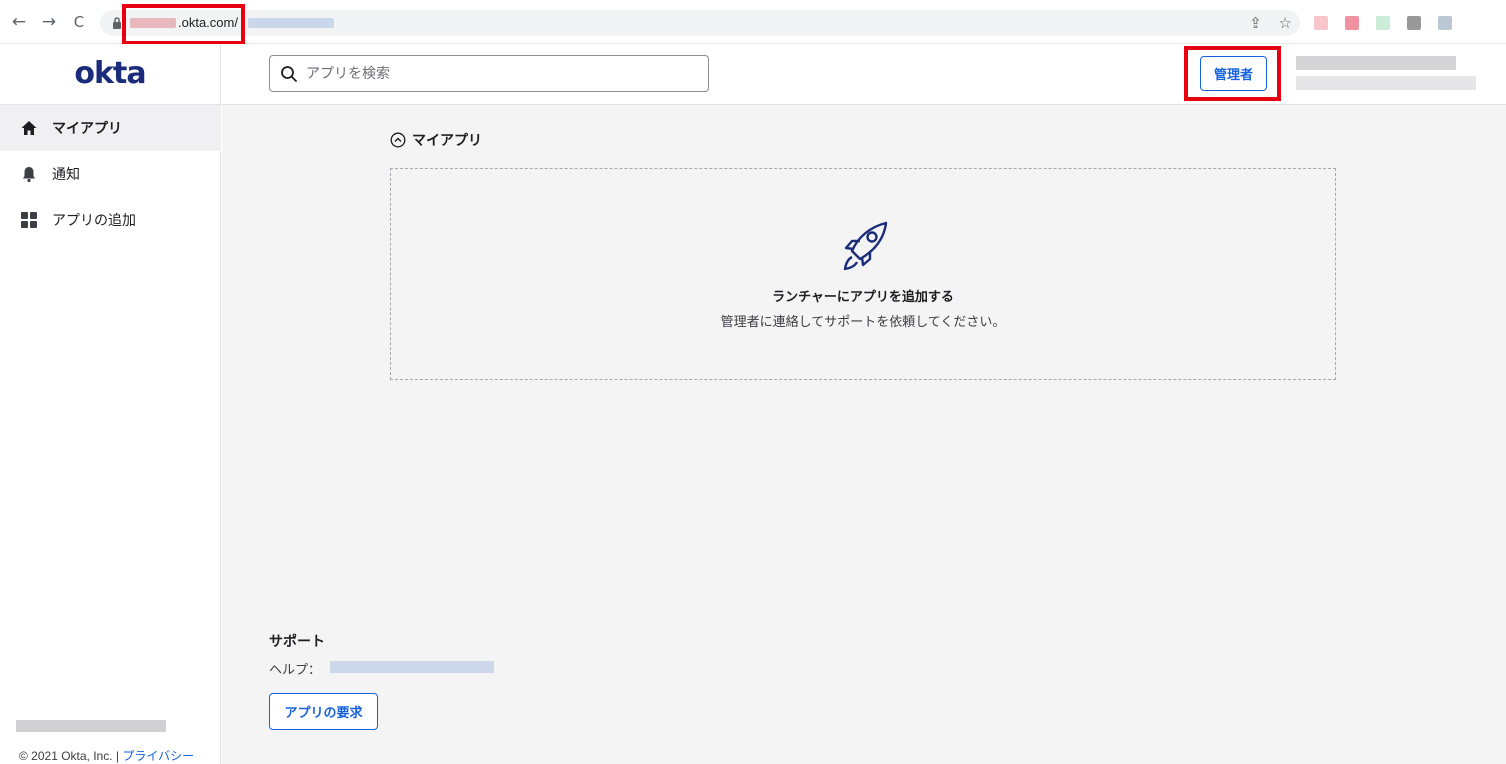 The height and width of the screenshot is (764, 1506). What do you see at coordinates (1233, 73) in the screenshot?
I see `admin-button: 管理者` at bounding box center [1233, 73].